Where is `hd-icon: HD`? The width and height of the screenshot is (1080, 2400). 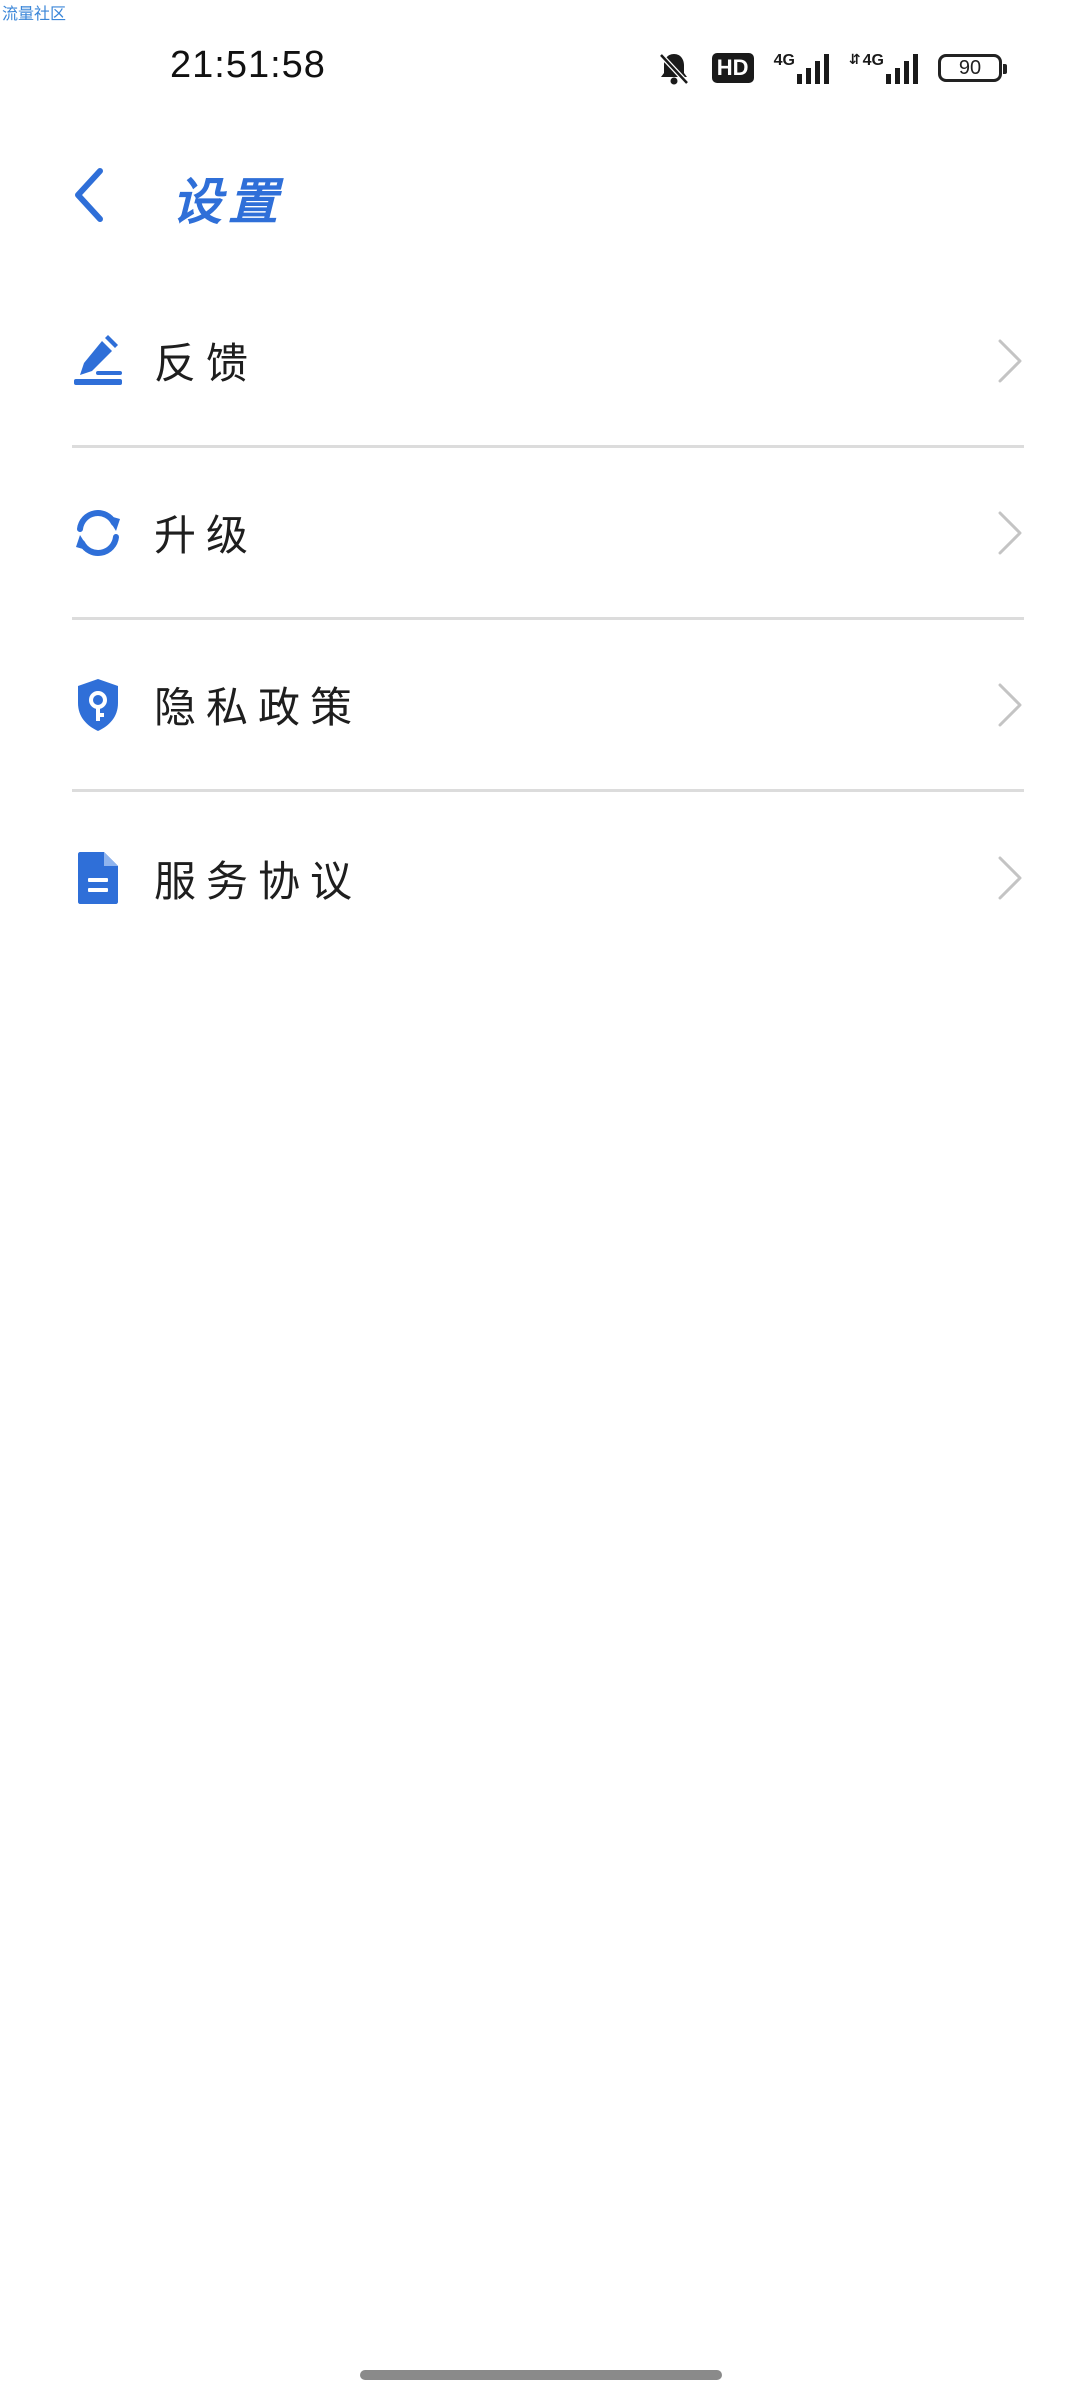
hd-icon: HD is located at coordinates (732, 68).